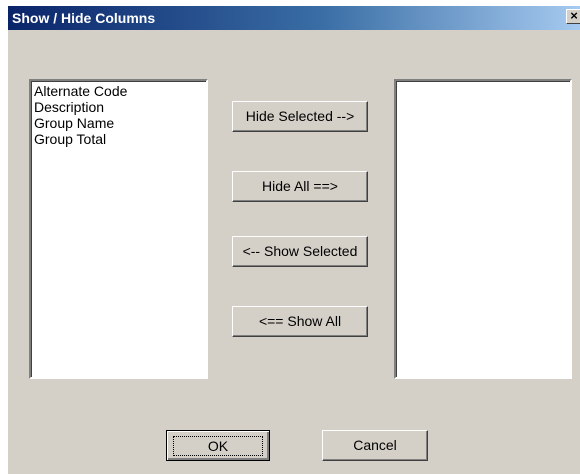 This screenshot has height=474, width=580. Describe the element at coordinates (300, 116) in the screenshot. I see `hide-selected-button: Hide Selected -->` at that location.